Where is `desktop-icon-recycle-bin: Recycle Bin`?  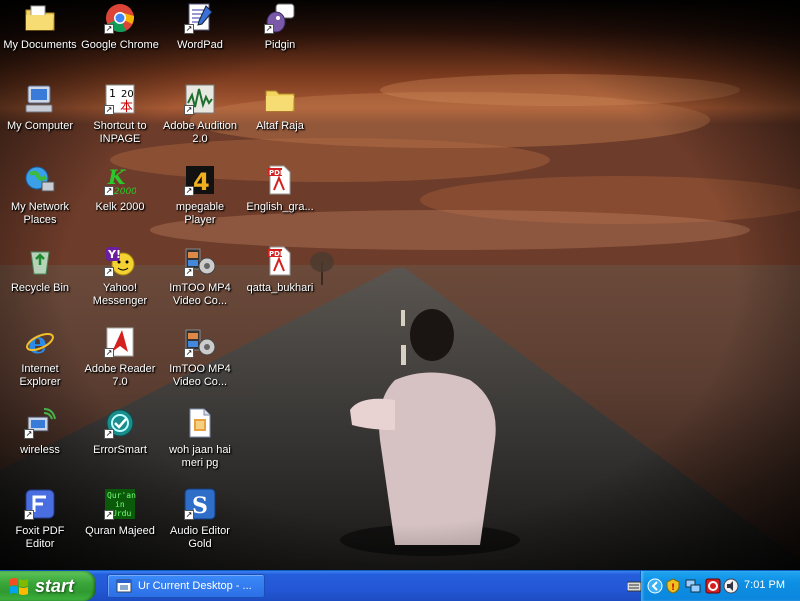
desktop-icon-recycle-bin: Recycle Bin is located at coordinates (40, 281).